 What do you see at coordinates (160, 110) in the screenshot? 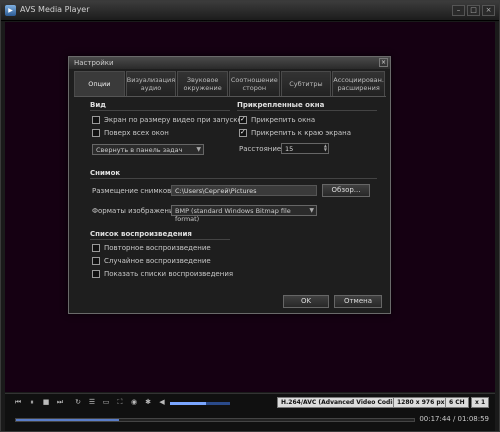
I see `view-divider` at bounding box center [160, 110].